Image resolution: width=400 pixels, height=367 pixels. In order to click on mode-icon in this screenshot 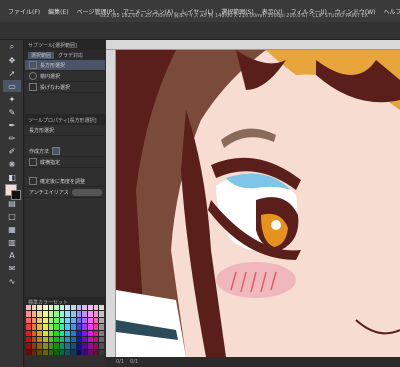, I will do `click(56, 151)`.